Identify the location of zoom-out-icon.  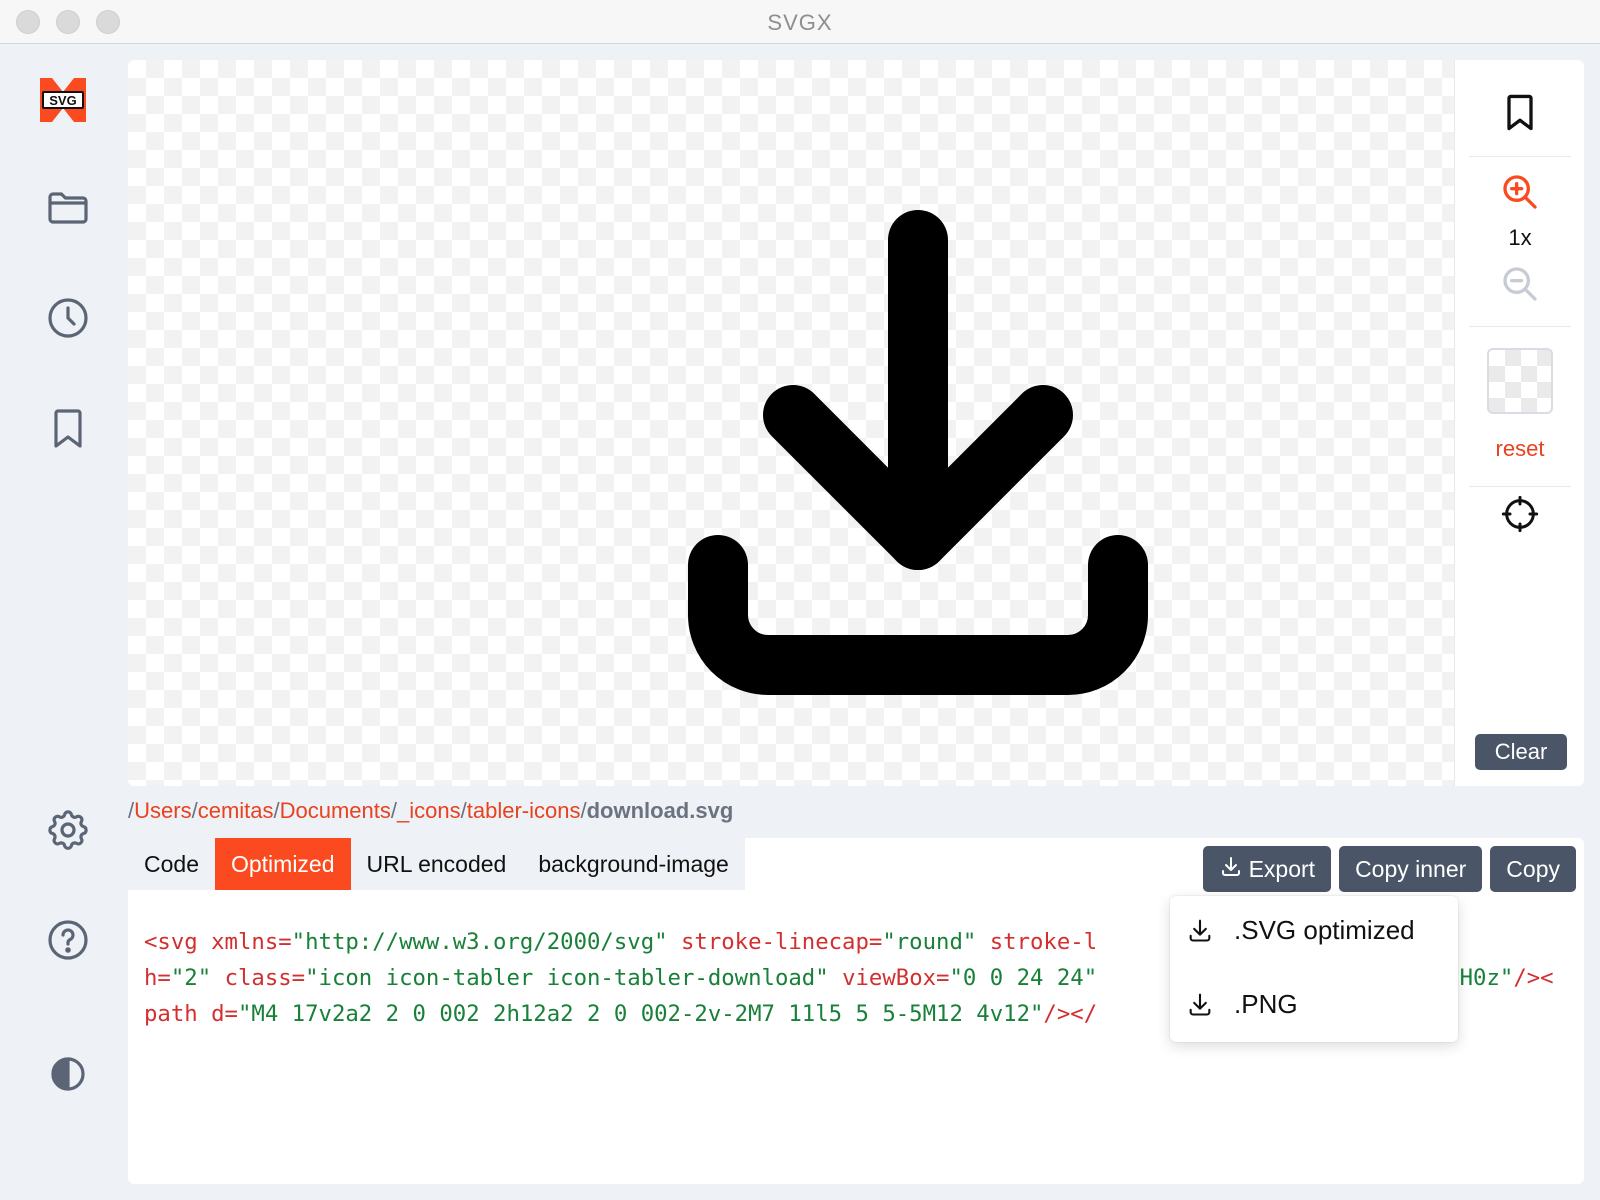
(1520, 286).